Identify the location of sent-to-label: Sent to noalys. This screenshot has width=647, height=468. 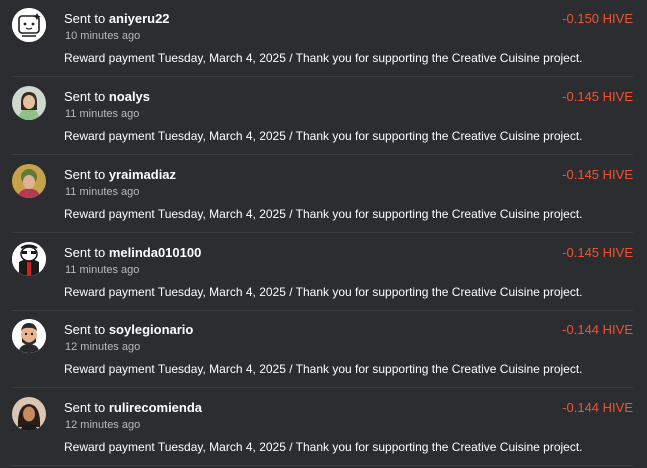
(107, 96).